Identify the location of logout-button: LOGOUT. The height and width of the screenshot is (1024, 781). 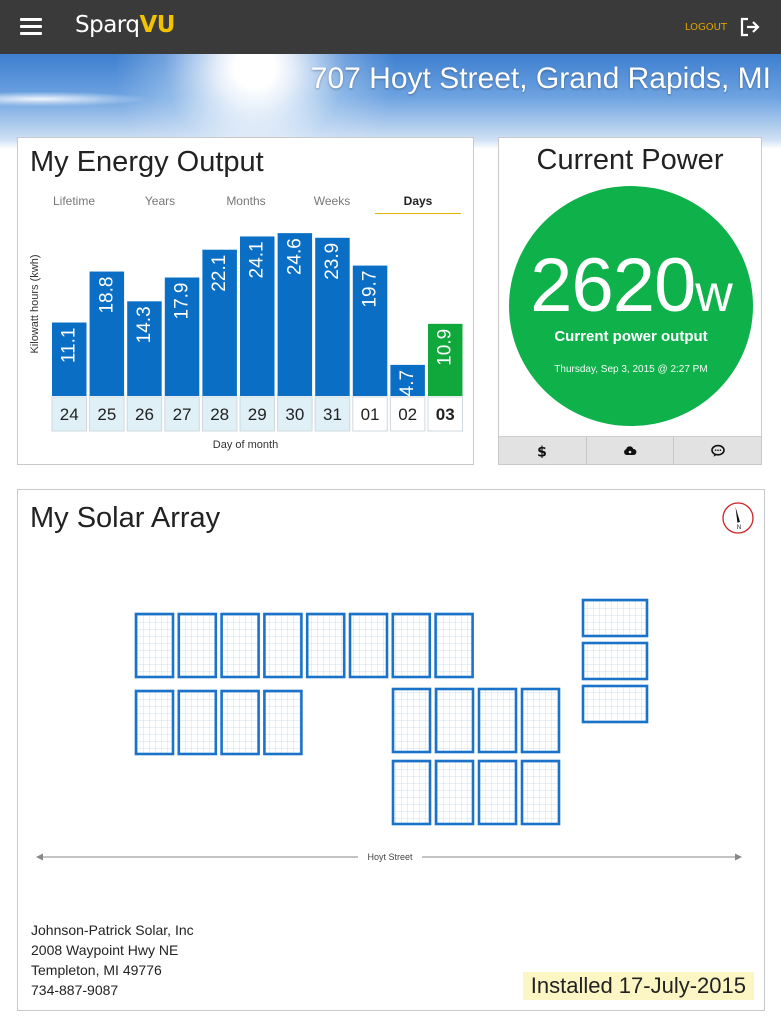
(723, 27).